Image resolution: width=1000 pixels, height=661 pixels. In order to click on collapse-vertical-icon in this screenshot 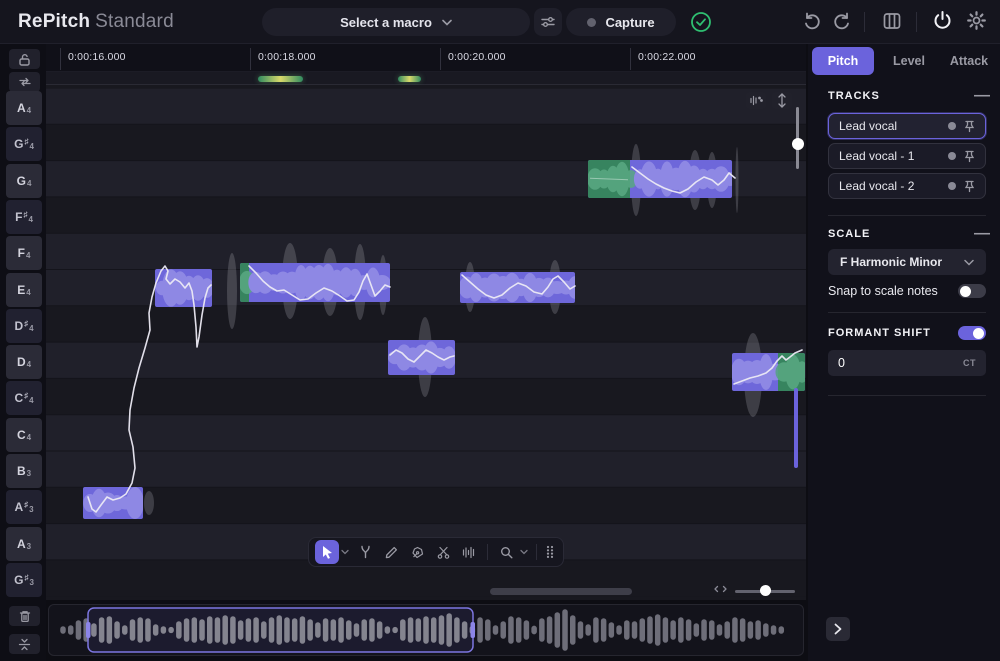, I will do `click(24, 644)`.